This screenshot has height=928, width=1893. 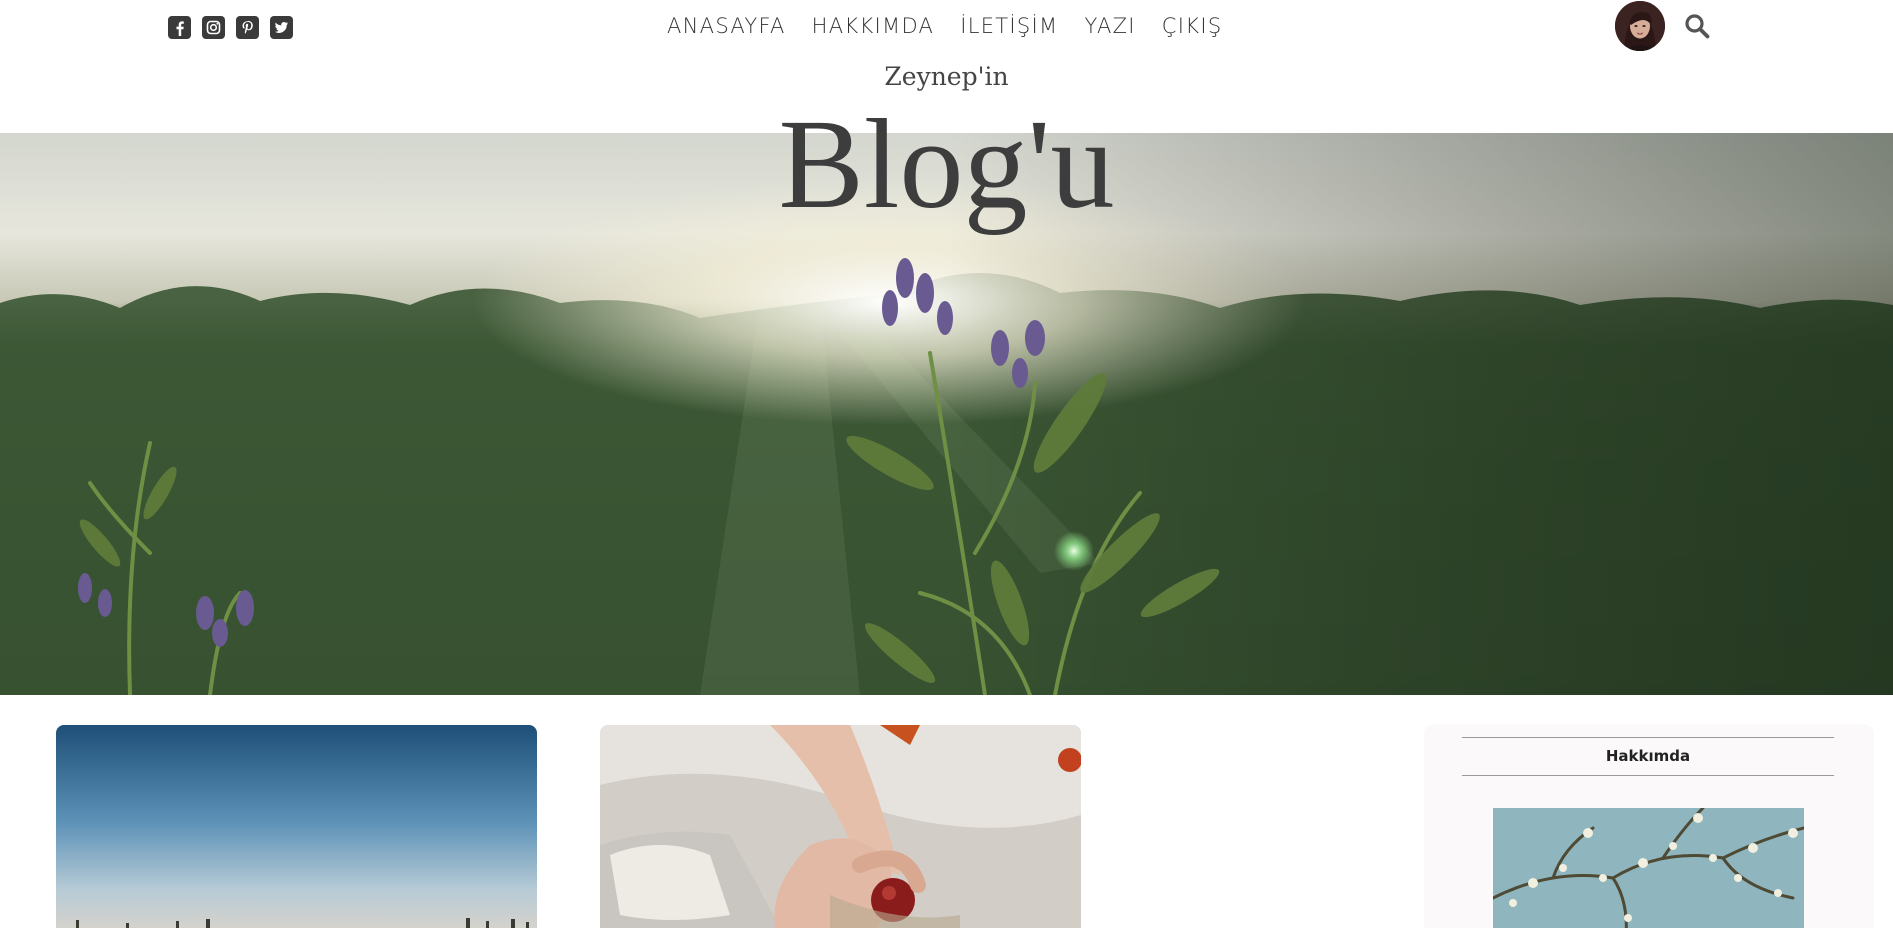 I want to click on nav-item-cikis: ÇIKIŞ, so click(x=1192, y=26).